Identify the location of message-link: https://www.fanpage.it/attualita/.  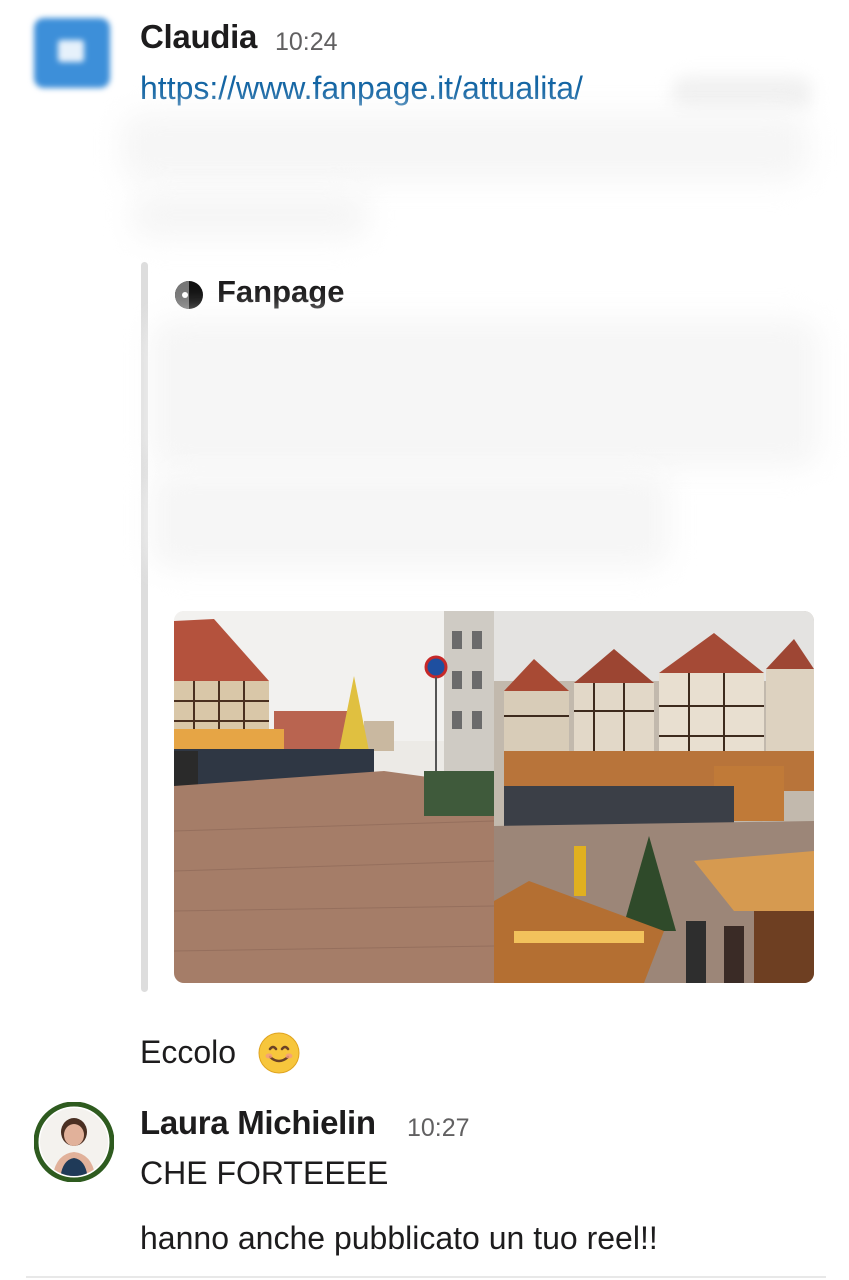
(361, 88).